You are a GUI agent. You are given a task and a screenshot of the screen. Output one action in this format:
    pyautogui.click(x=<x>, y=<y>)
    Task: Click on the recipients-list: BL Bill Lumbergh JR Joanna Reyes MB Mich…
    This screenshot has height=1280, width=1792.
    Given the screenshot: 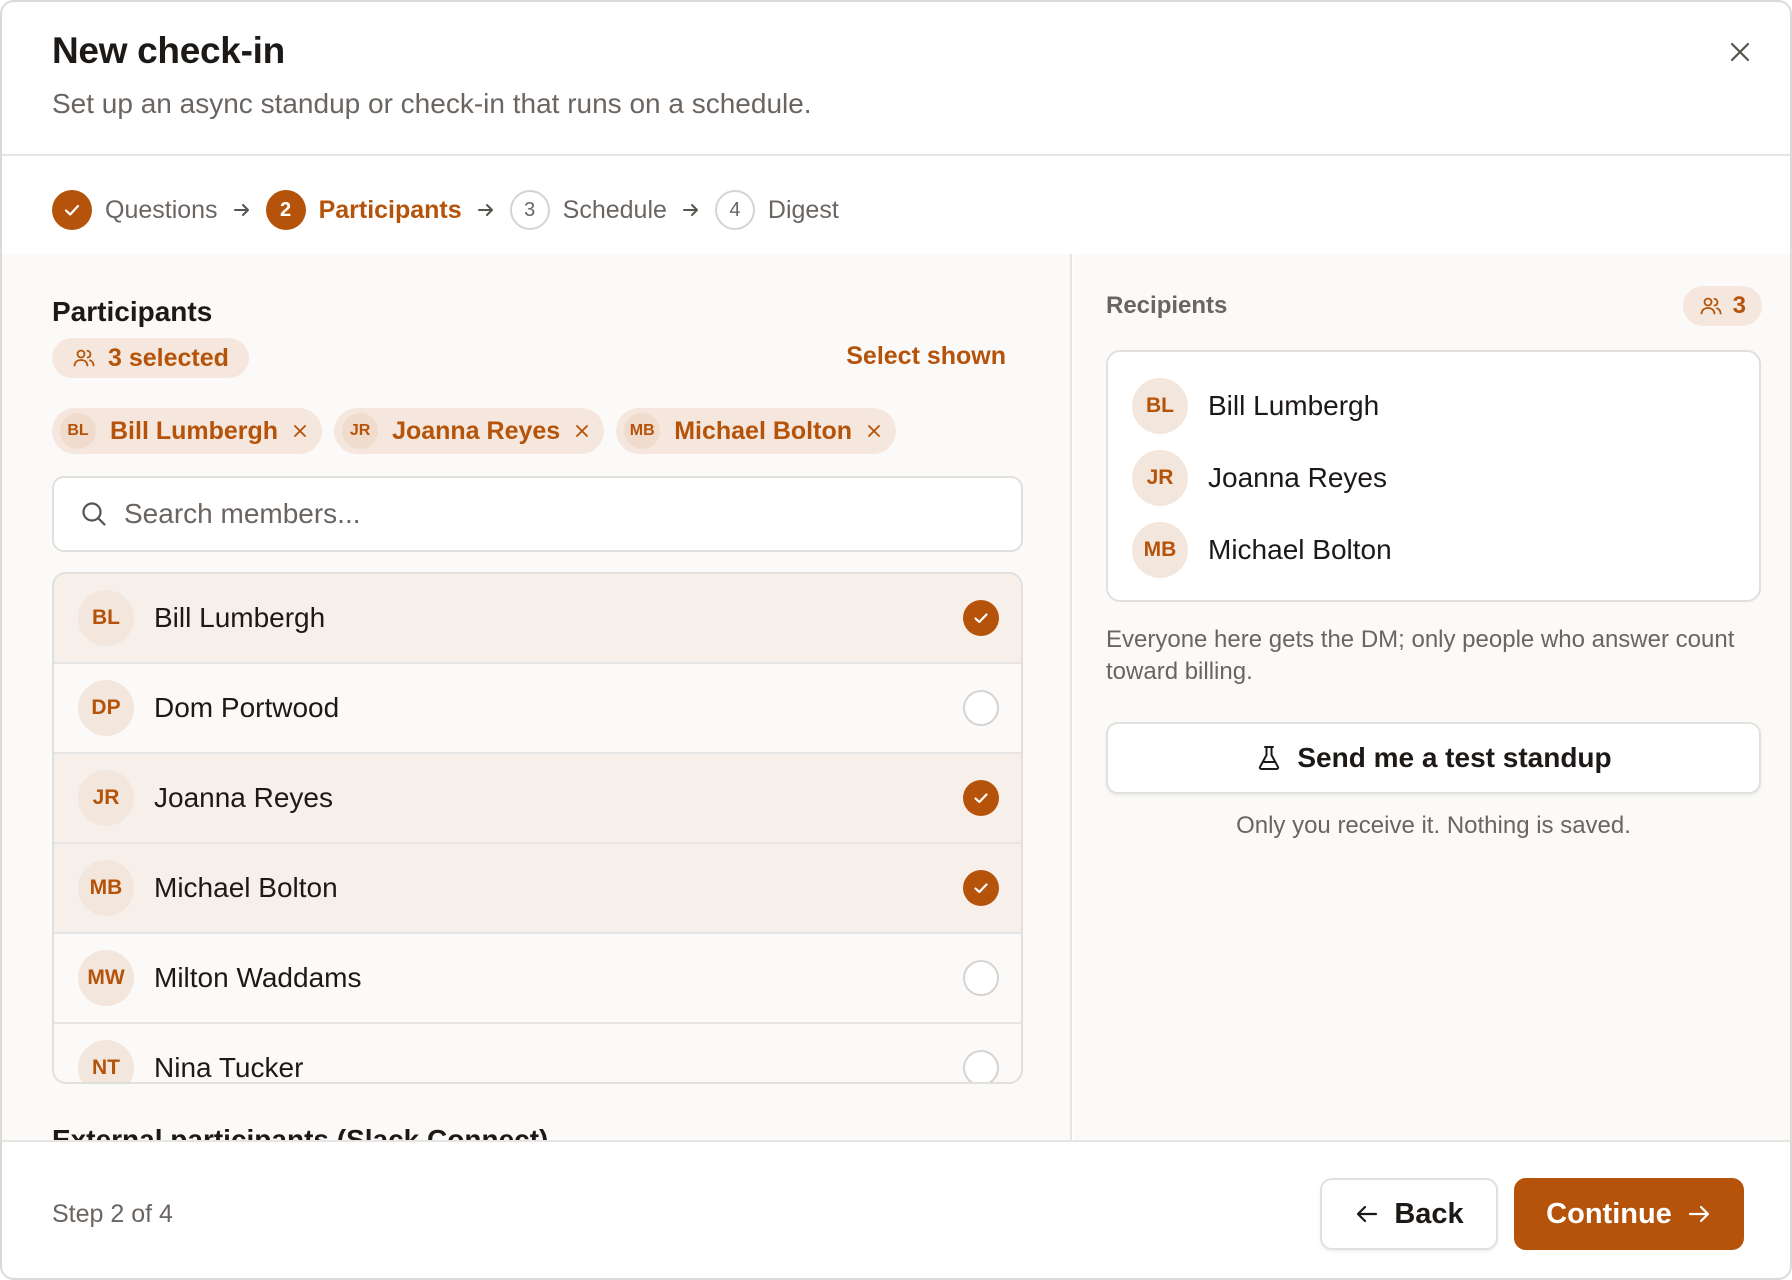 What is the action you would take?
    pyautogui.click(x=1433, y=476)
    